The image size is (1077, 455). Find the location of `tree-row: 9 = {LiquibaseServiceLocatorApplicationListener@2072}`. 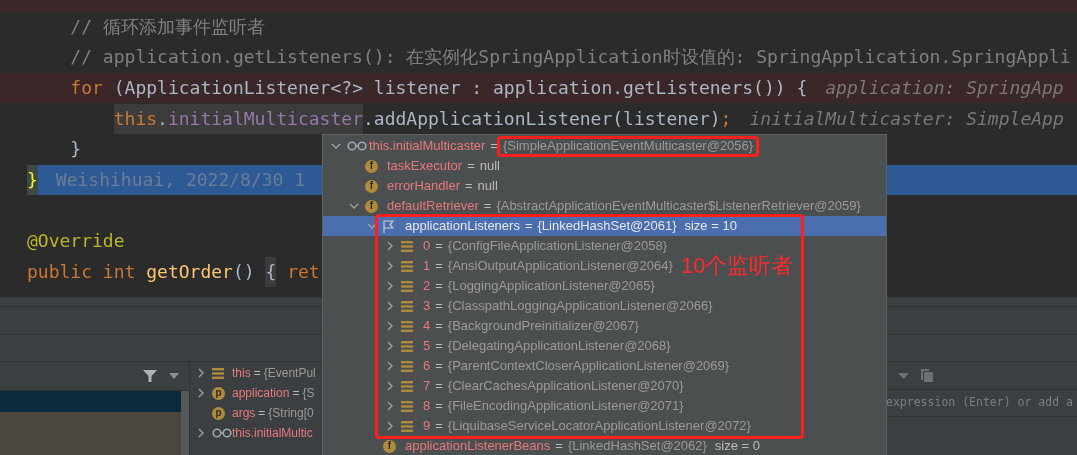

tree-row: 9 = {LiquibaseServiceLocatorApplicationListener@2072} is located at coordinates (537, 426).